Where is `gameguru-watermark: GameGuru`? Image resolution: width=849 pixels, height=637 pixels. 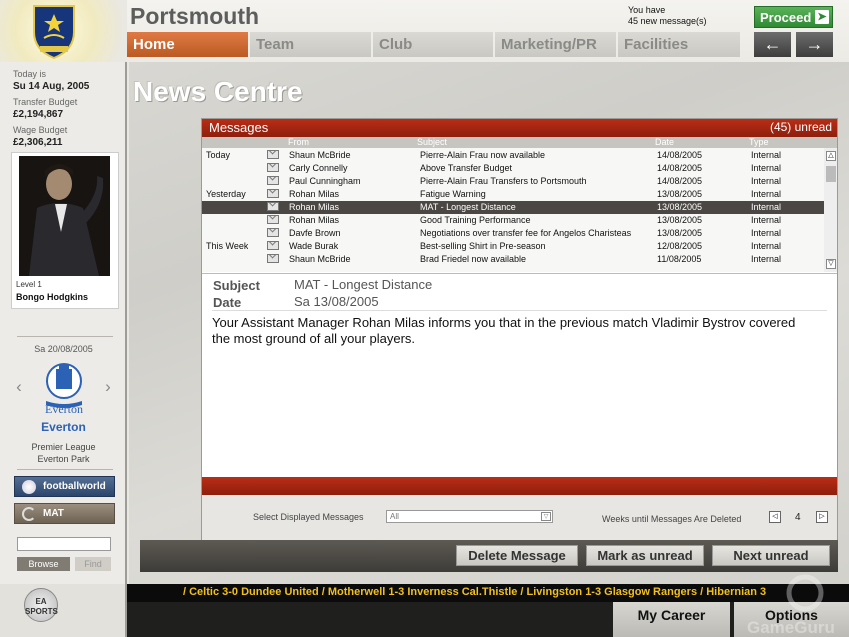
gameguru-watermark: GameGuru is located at coordinates (791, 605).